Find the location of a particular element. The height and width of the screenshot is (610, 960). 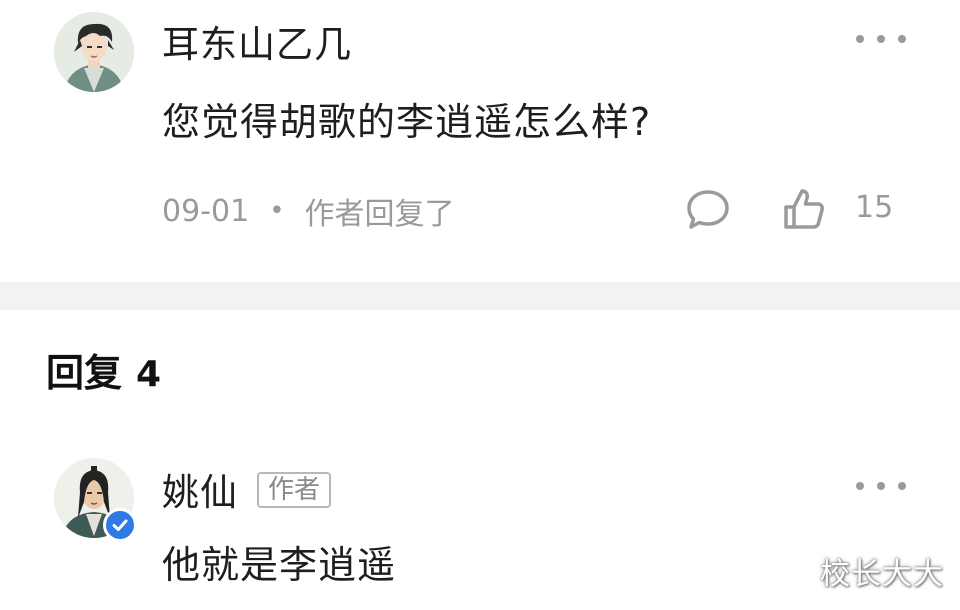

avatar is located at coordinates (94, 52).